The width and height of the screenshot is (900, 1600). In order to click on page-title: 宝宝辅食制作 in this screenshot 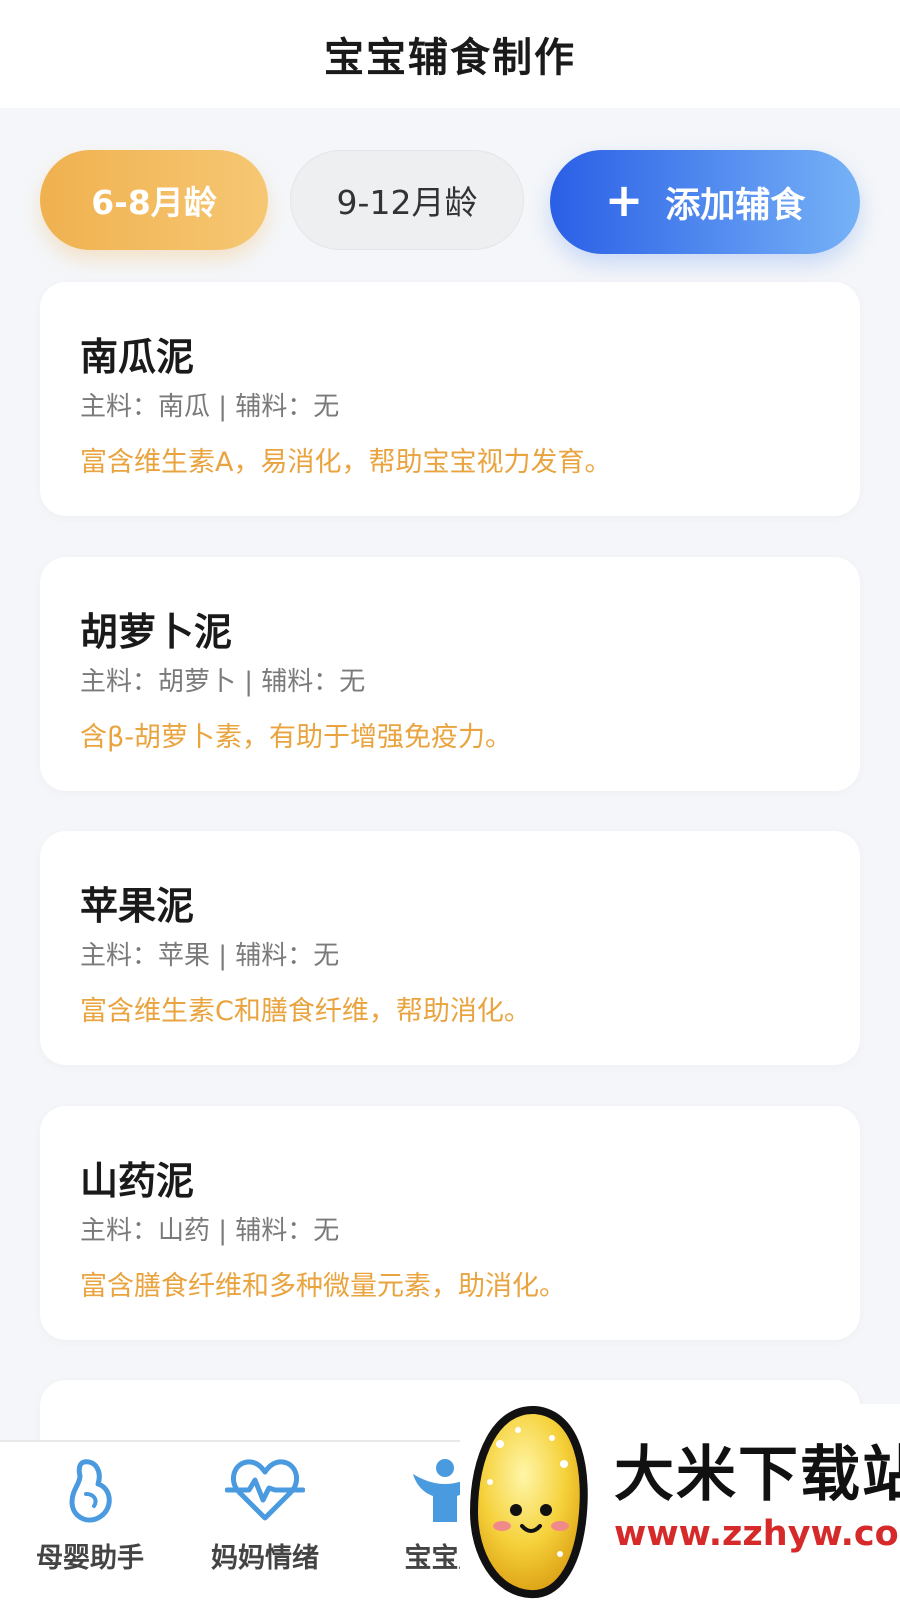, I will do `click(450, 58)`.